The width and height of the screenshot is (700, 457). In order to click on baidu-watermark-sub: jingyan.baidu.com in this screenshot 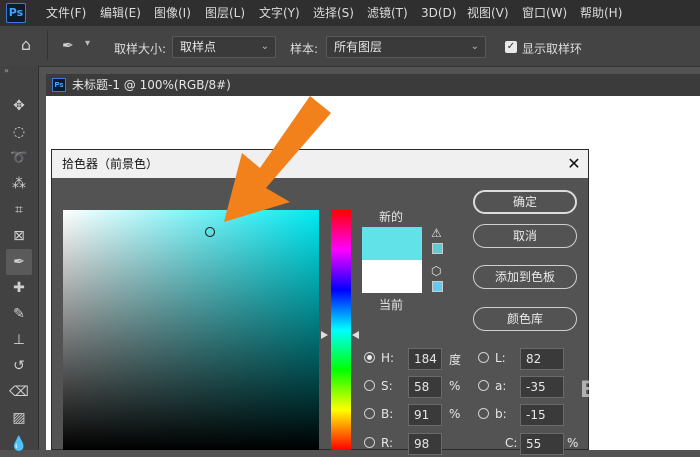, I will do `click(636, 405)`.